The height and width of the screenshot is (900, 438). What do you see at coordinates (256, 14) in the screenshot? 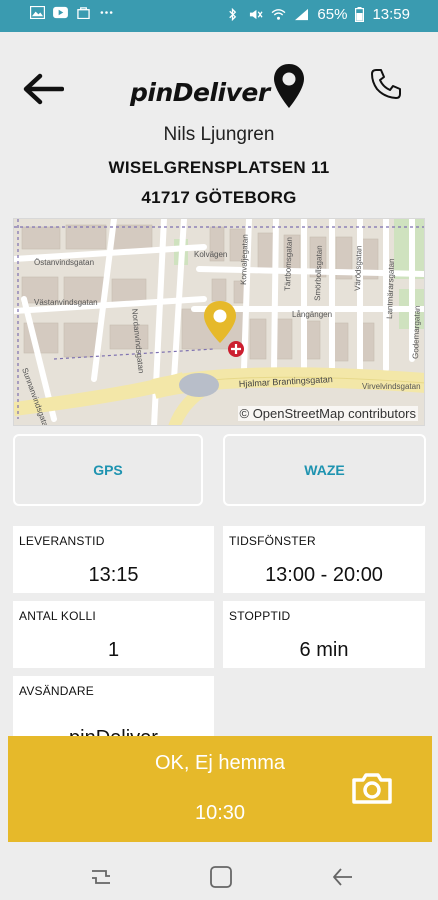
I see `mute-icon` at bounding box center [256, 14].